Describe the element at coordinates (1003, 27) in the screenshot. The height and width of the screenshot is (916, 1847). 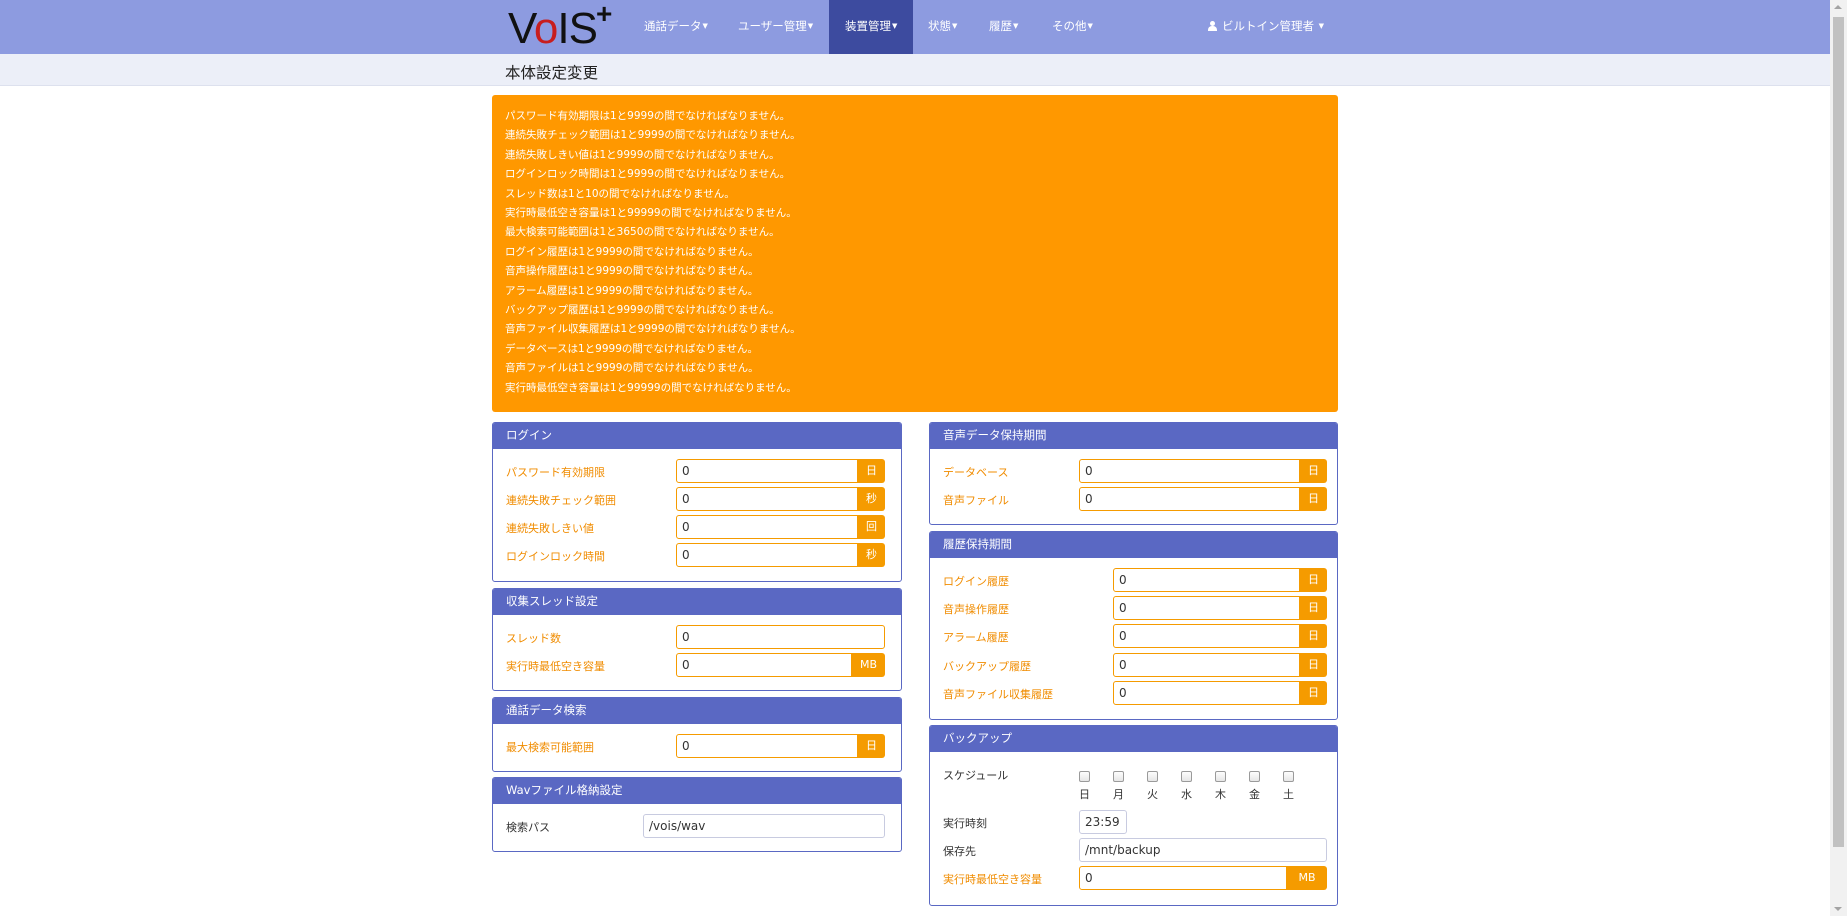
I see `nav-menu-history: 履歴▼` at that location.